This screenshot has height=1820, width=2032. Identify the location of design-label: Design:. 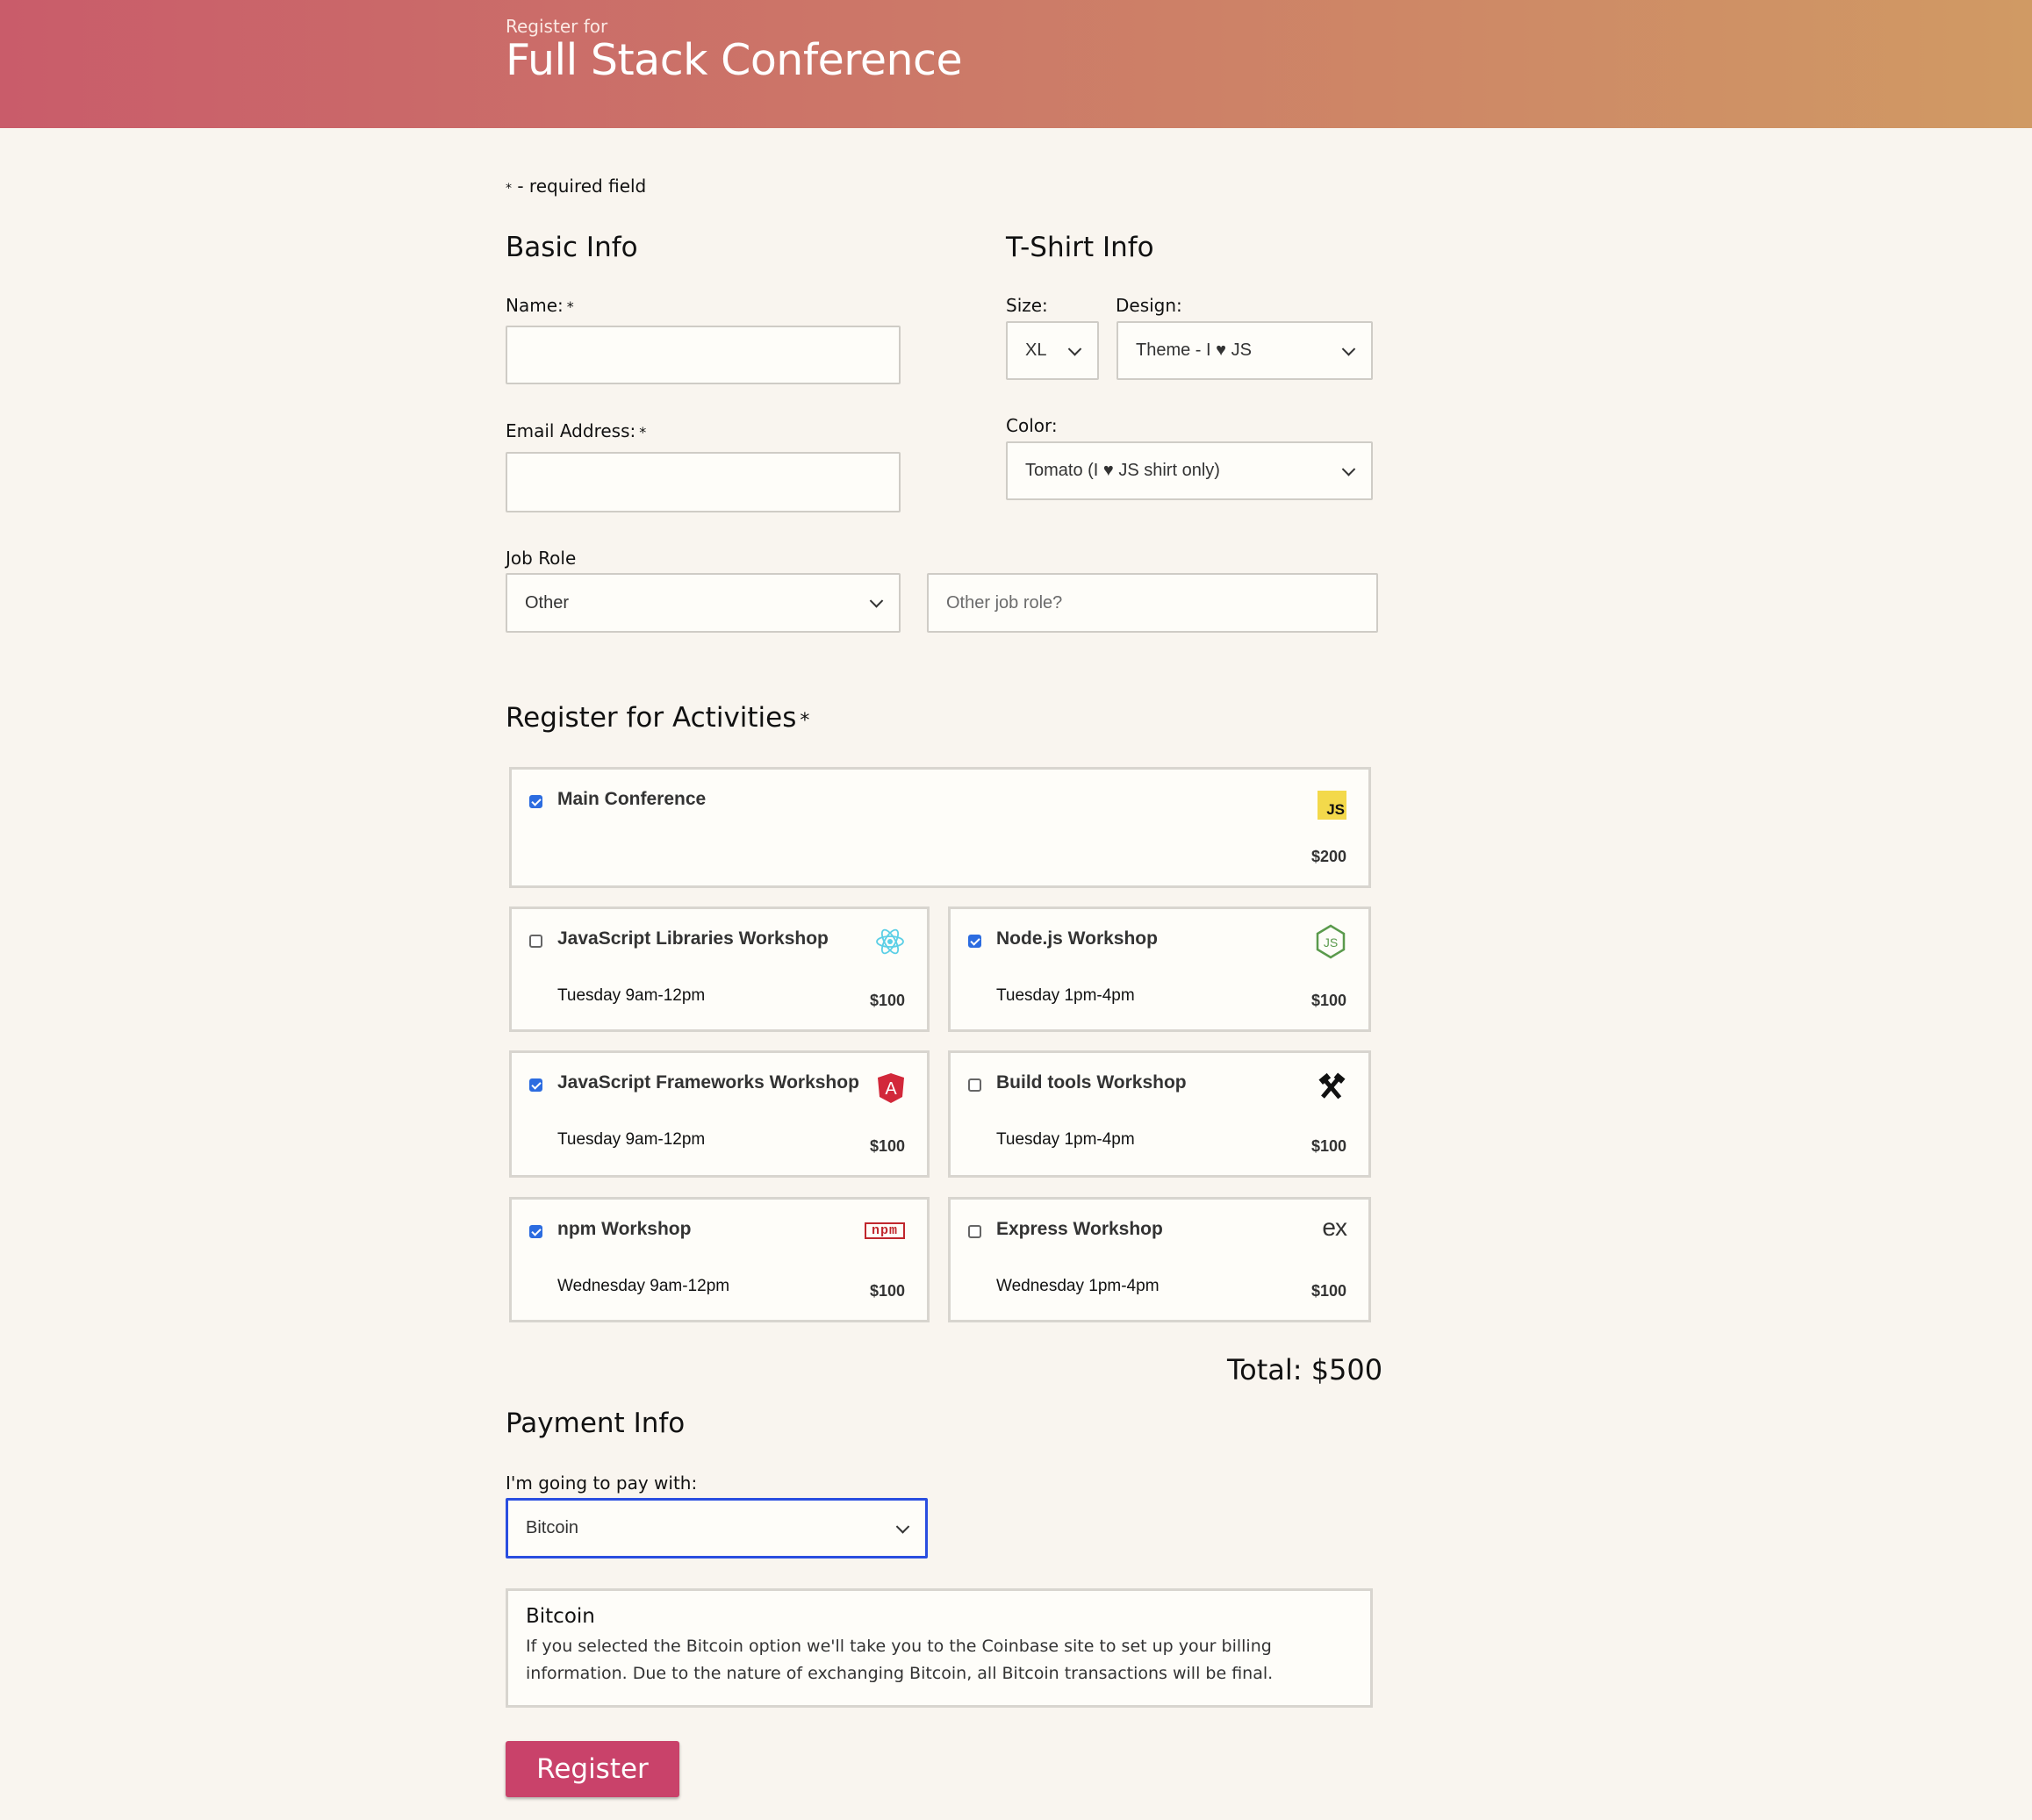
(1149, 305).